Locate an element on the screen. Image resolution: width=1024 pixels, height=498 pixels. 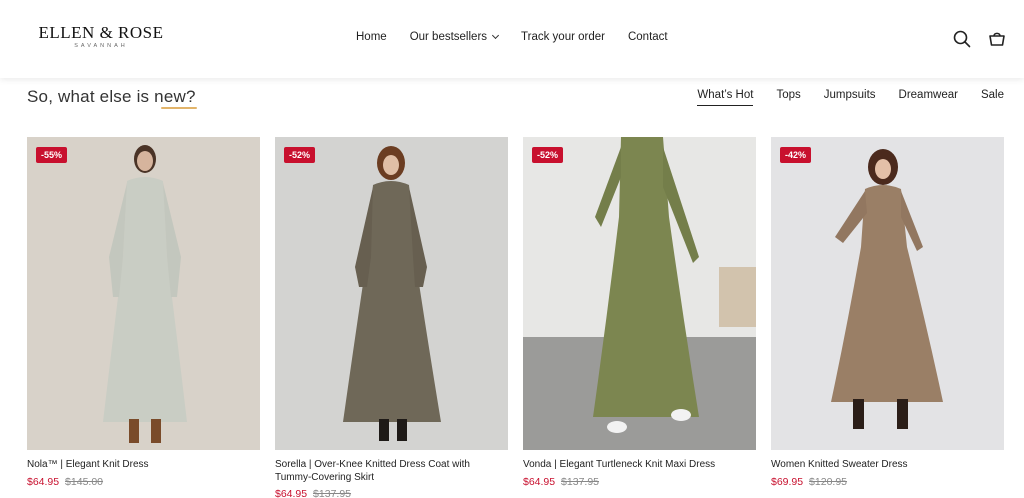
search-icon is located at coordinates (962, 39).